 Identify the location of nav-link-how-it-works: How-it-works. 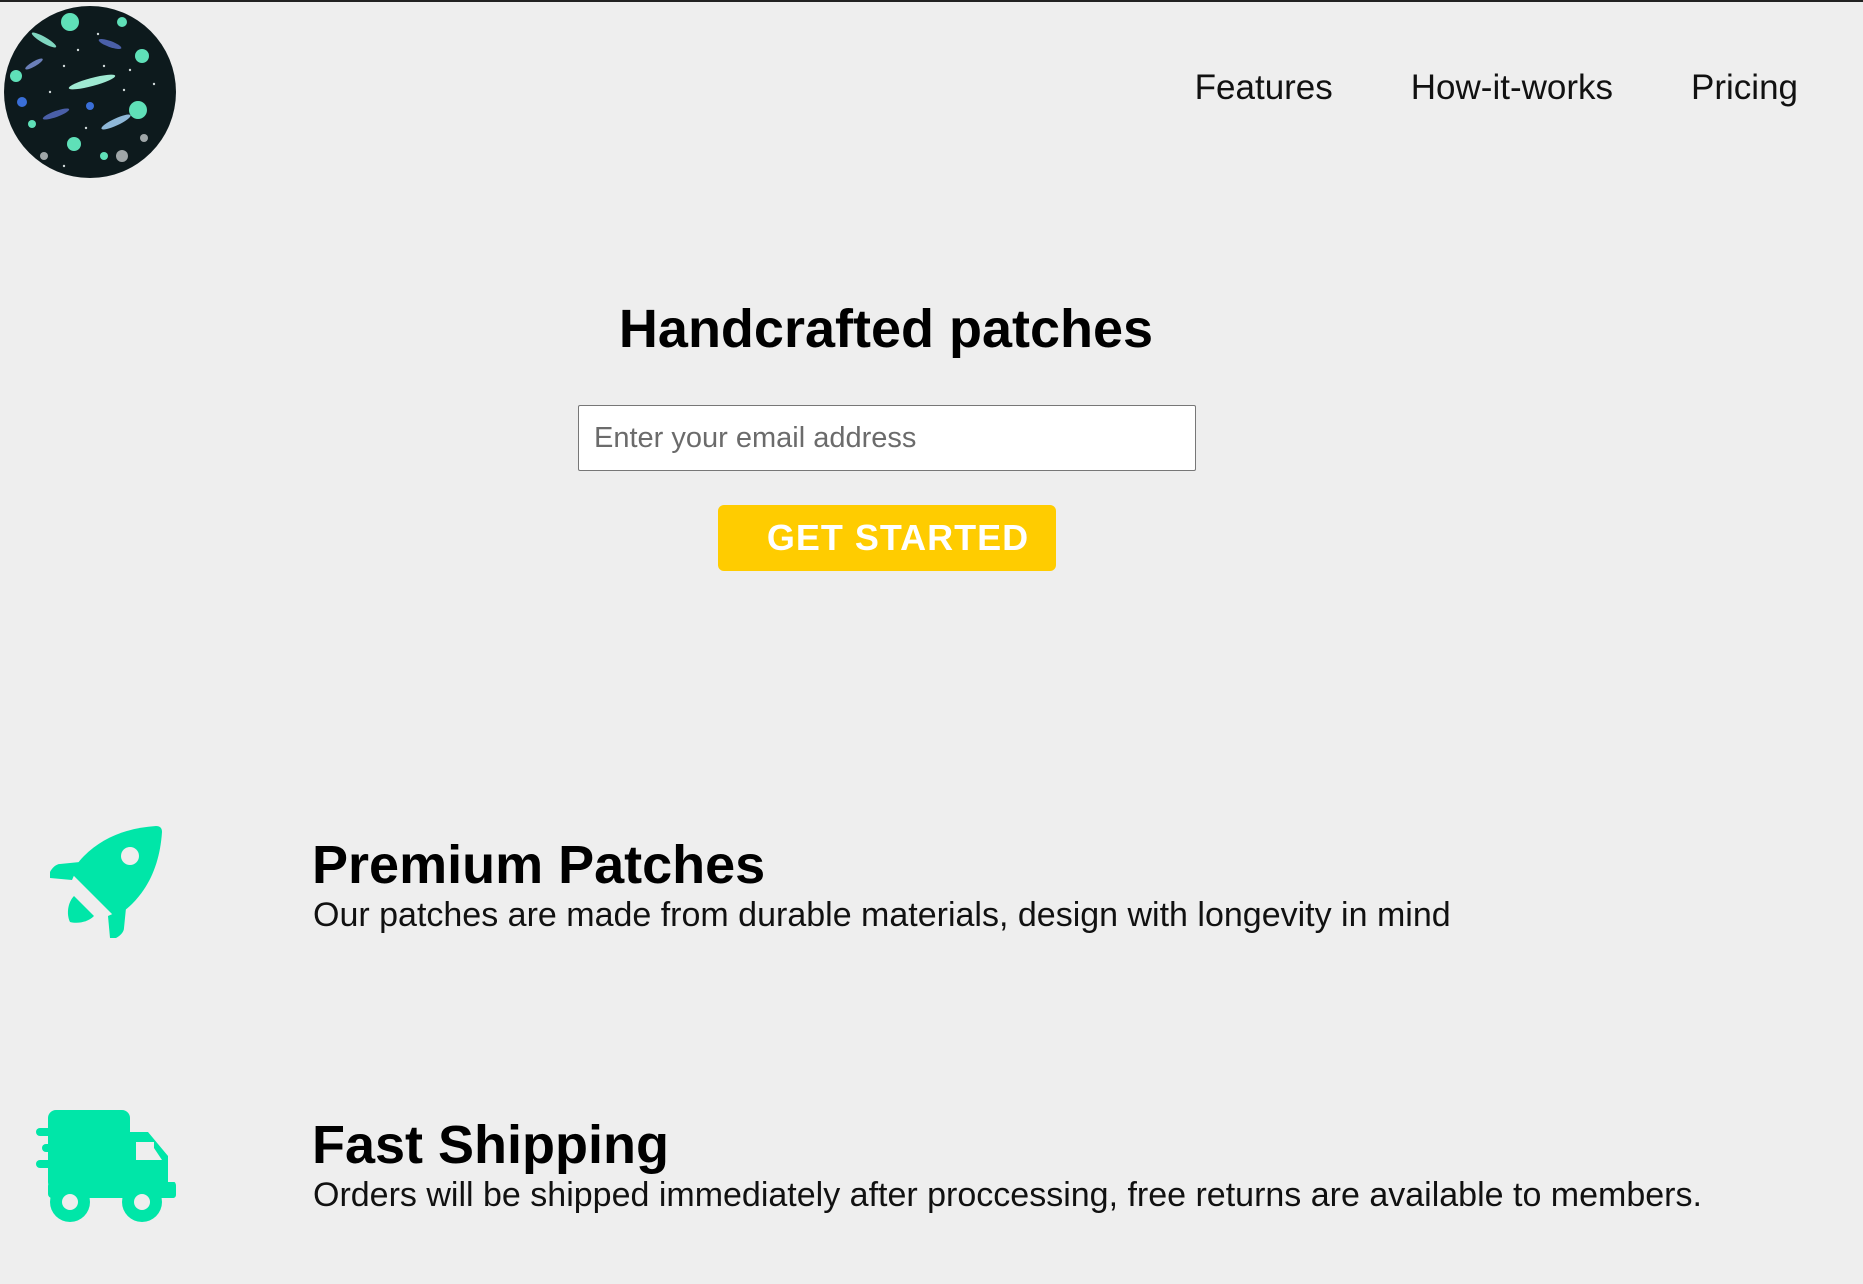
(1512, 88).